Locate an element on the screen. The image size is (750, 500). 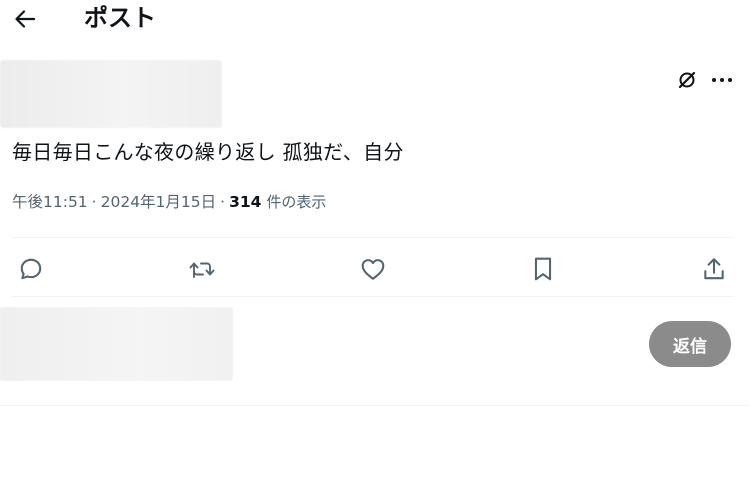
page-title: ポスト is located at coordinates (120, 18).